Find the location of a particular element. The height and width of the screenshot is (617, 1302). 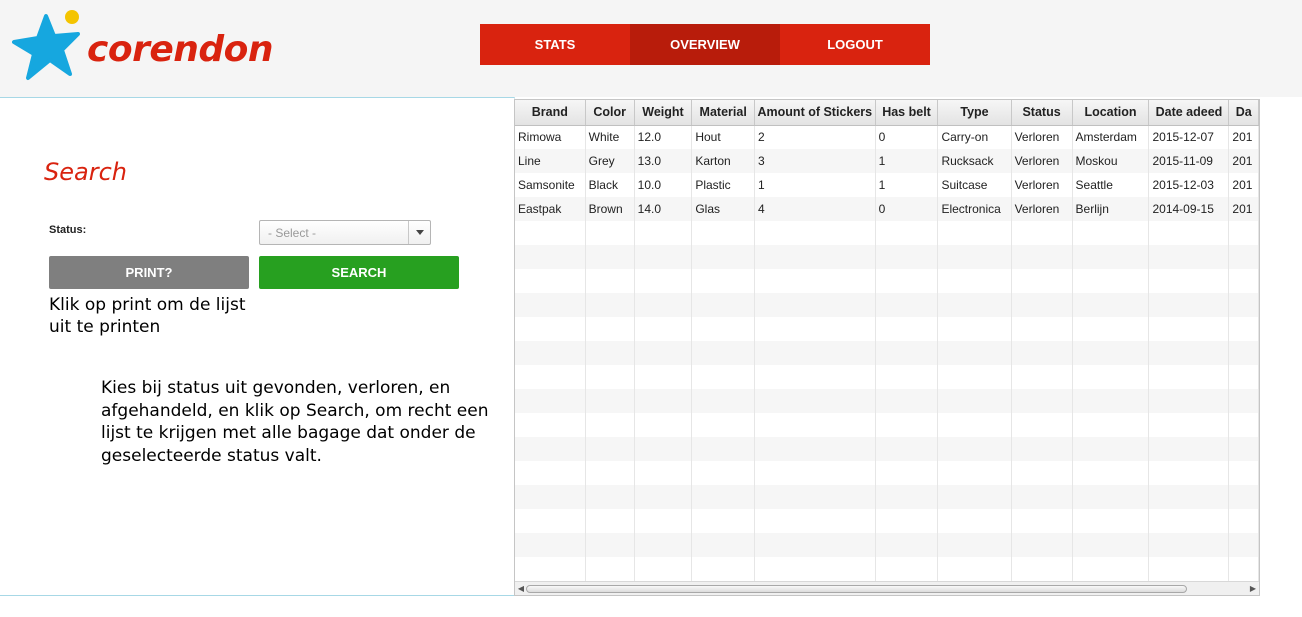

table-cell: 2015-12-03 is located at coordinates (1189, 185).